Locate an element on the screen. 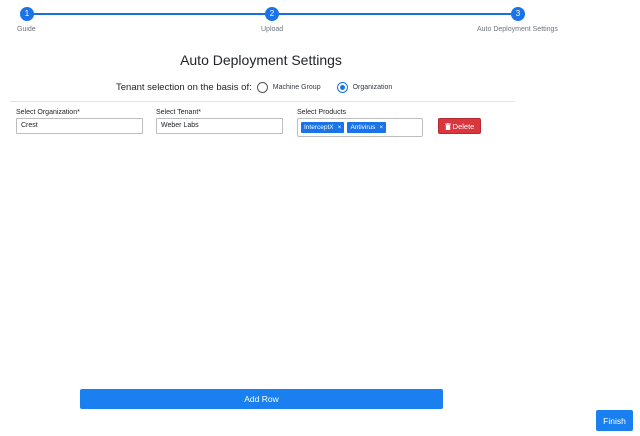  delete-button-label: Delete is located at coordinates (463, 126).